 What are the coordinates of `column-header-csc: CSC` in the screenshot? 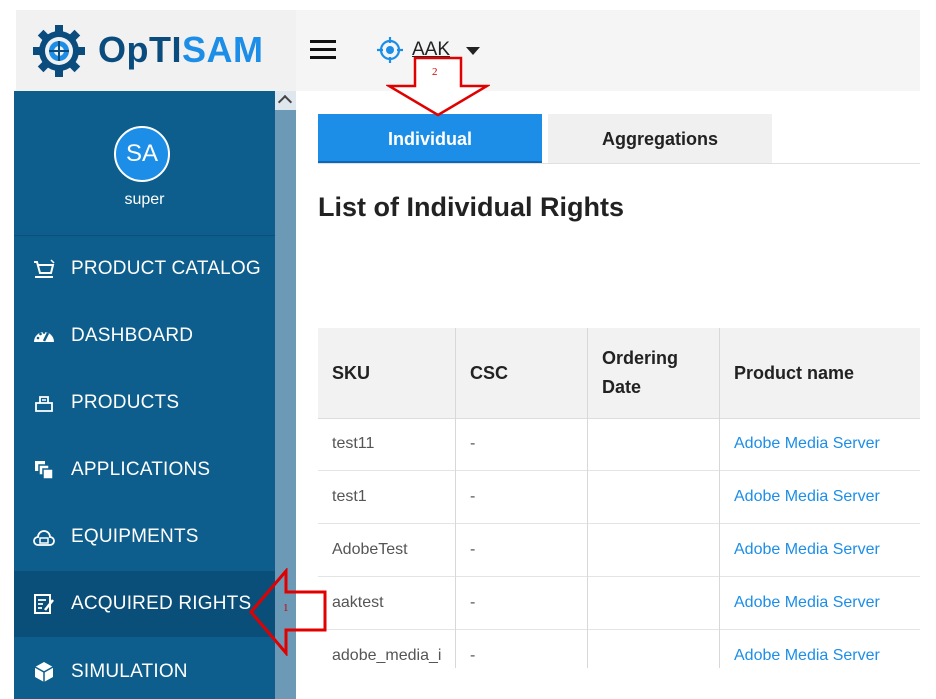 It's located at (522, 373).